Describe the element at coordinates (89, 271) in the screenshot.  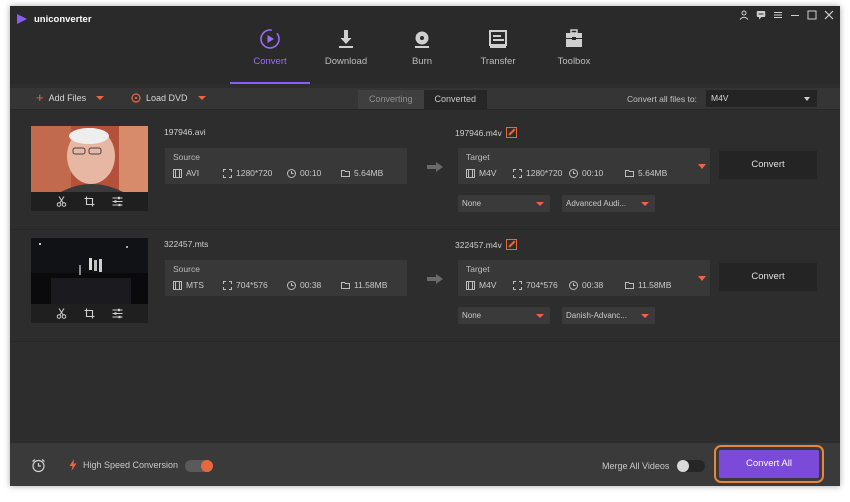
I see `thumbnail-image` at that location.